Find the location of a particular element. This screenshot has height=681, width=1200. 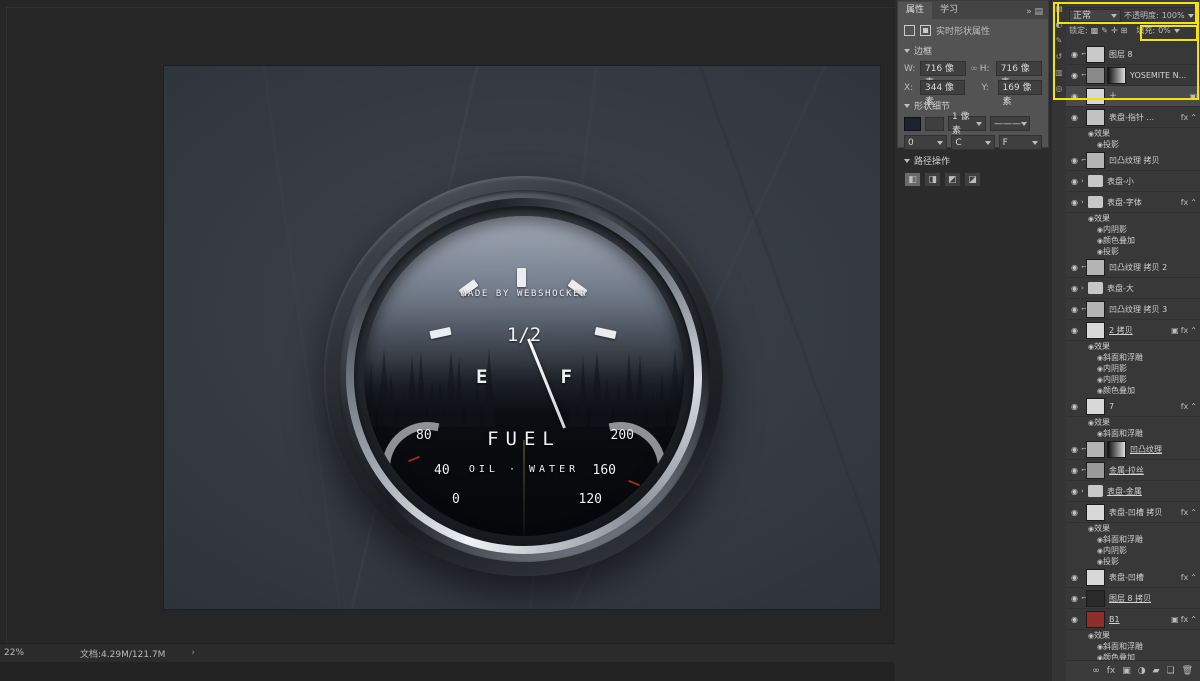

x-input: 344 像素 is located at coordinates (942, 93).